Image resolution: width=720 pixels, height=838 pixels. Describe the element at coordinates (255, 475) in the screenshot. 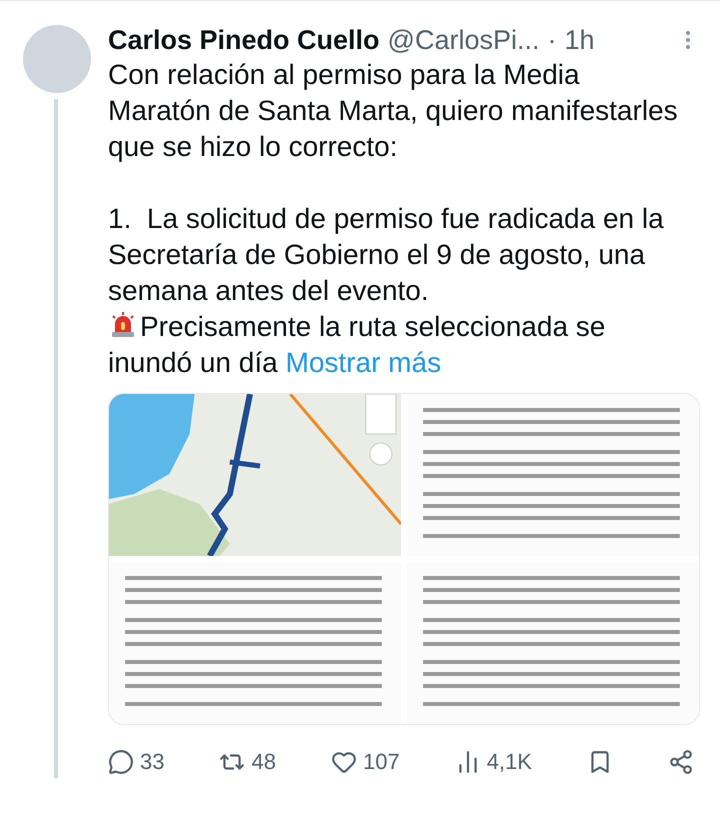

I see `map-drawing` at that location.